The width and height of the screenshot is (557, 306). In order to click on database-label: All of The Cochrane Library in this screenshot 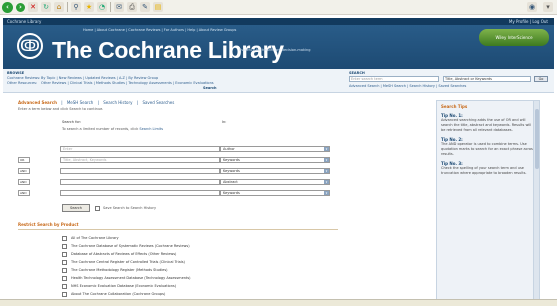, I will do `click(95, 238)`.